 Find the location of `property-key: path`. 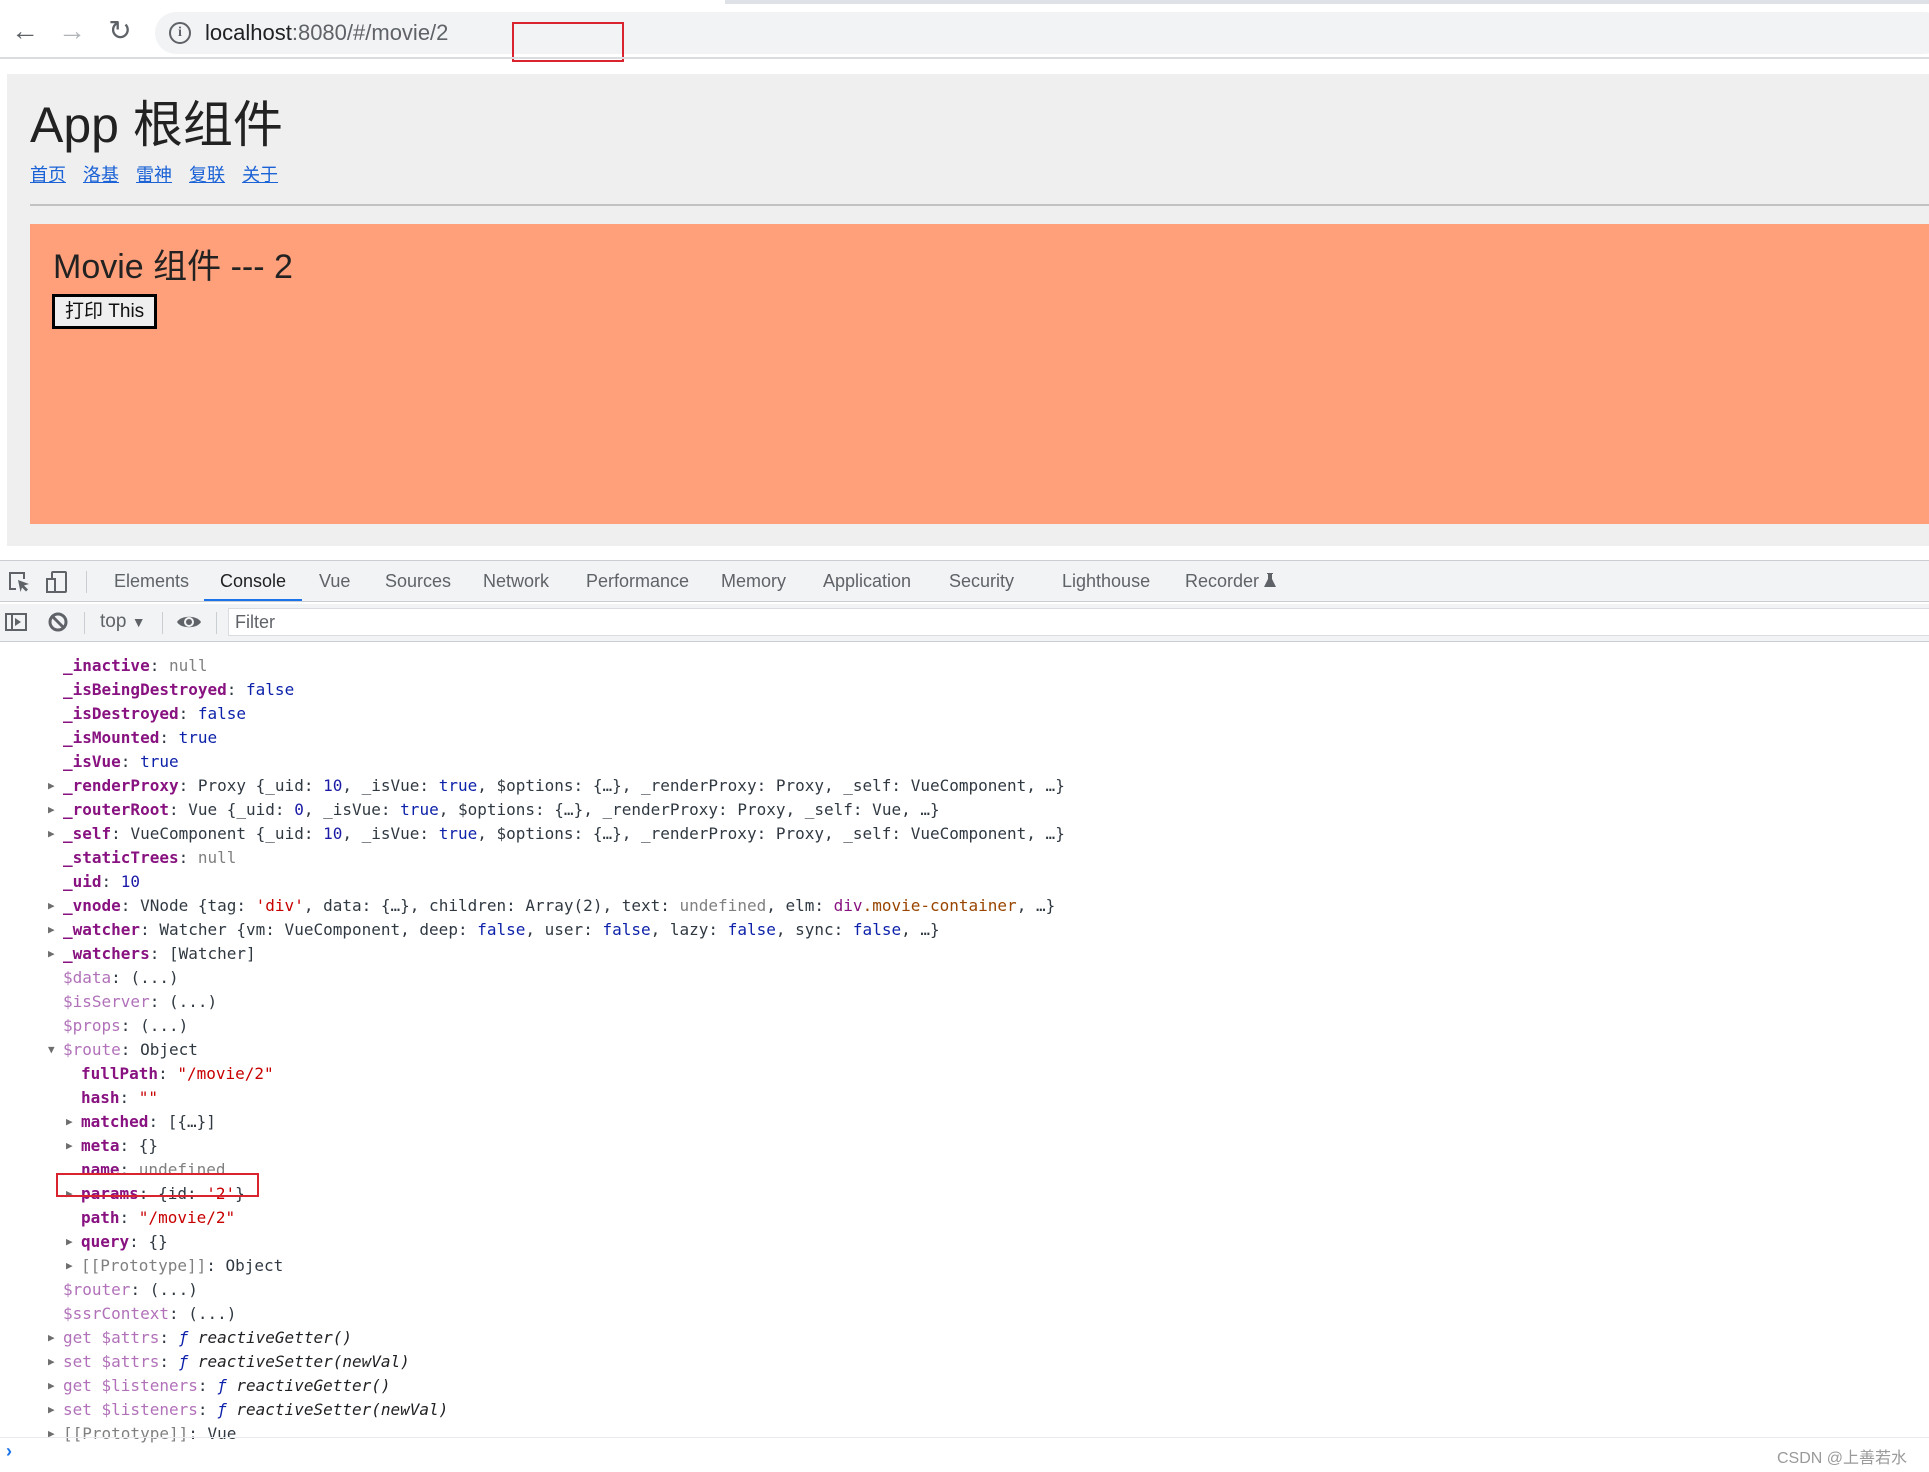

property-key: path is located at coordinates (100, 1217).